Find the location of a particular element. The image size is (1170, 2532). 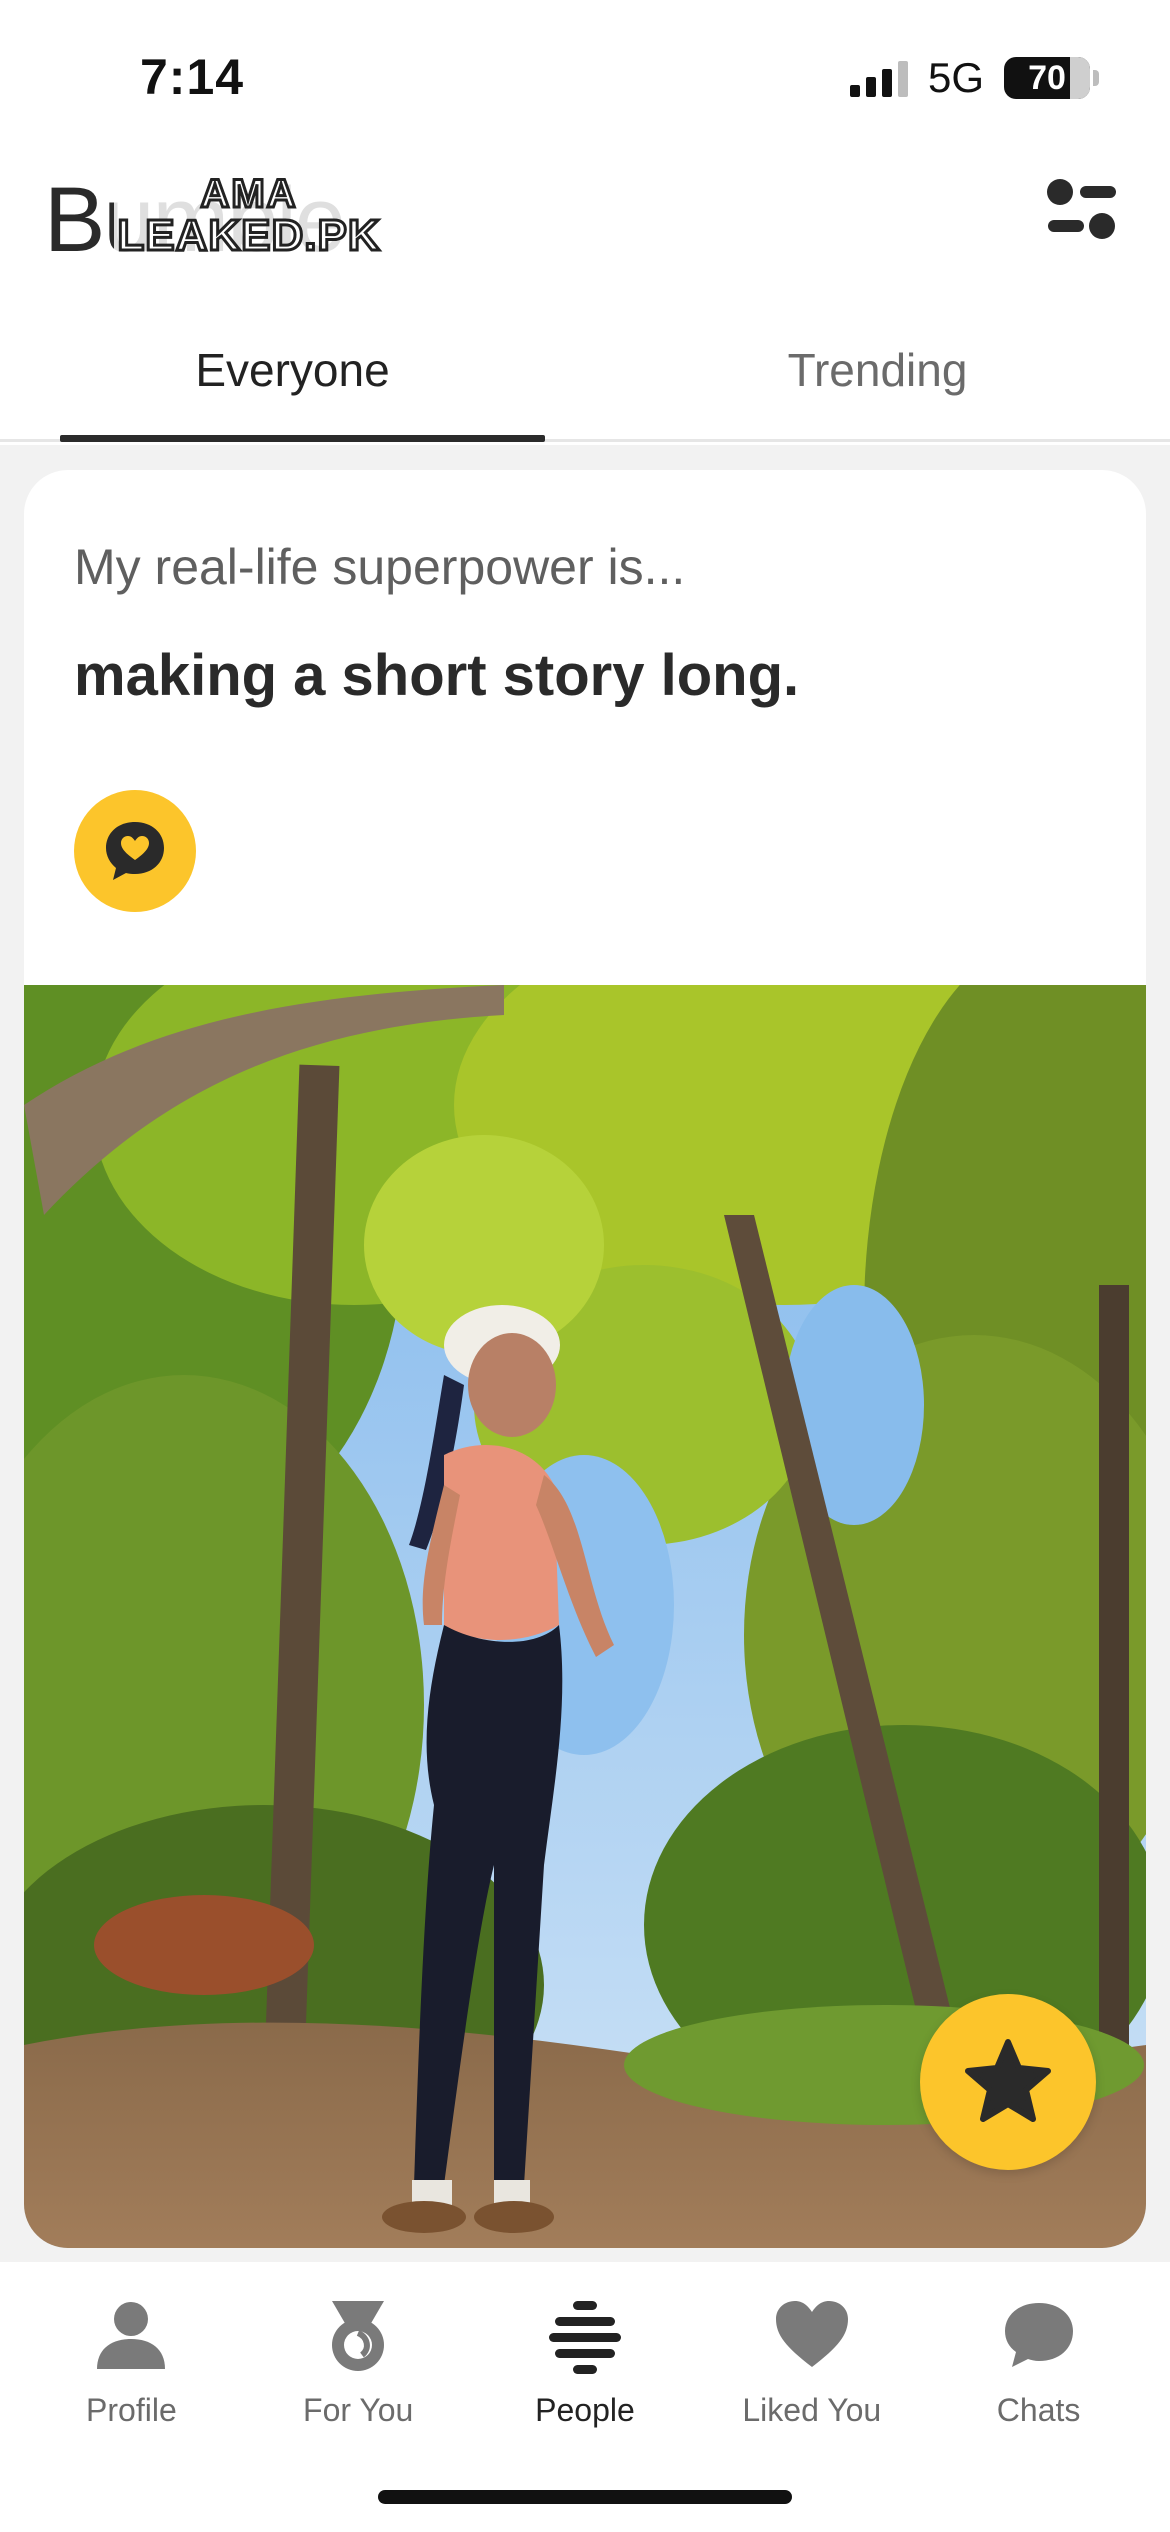

nav-label-profile: Profile is located at coordinates (131, 2410).